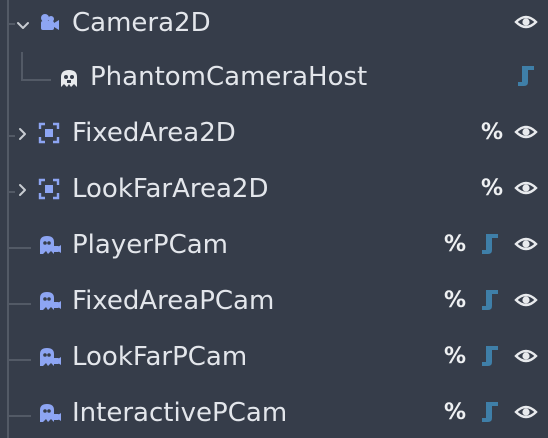  What do you see at coordinates (154, 133) in the screenshot?
I see `node-label: FixedArea2D` at bounding box center [154, 133].